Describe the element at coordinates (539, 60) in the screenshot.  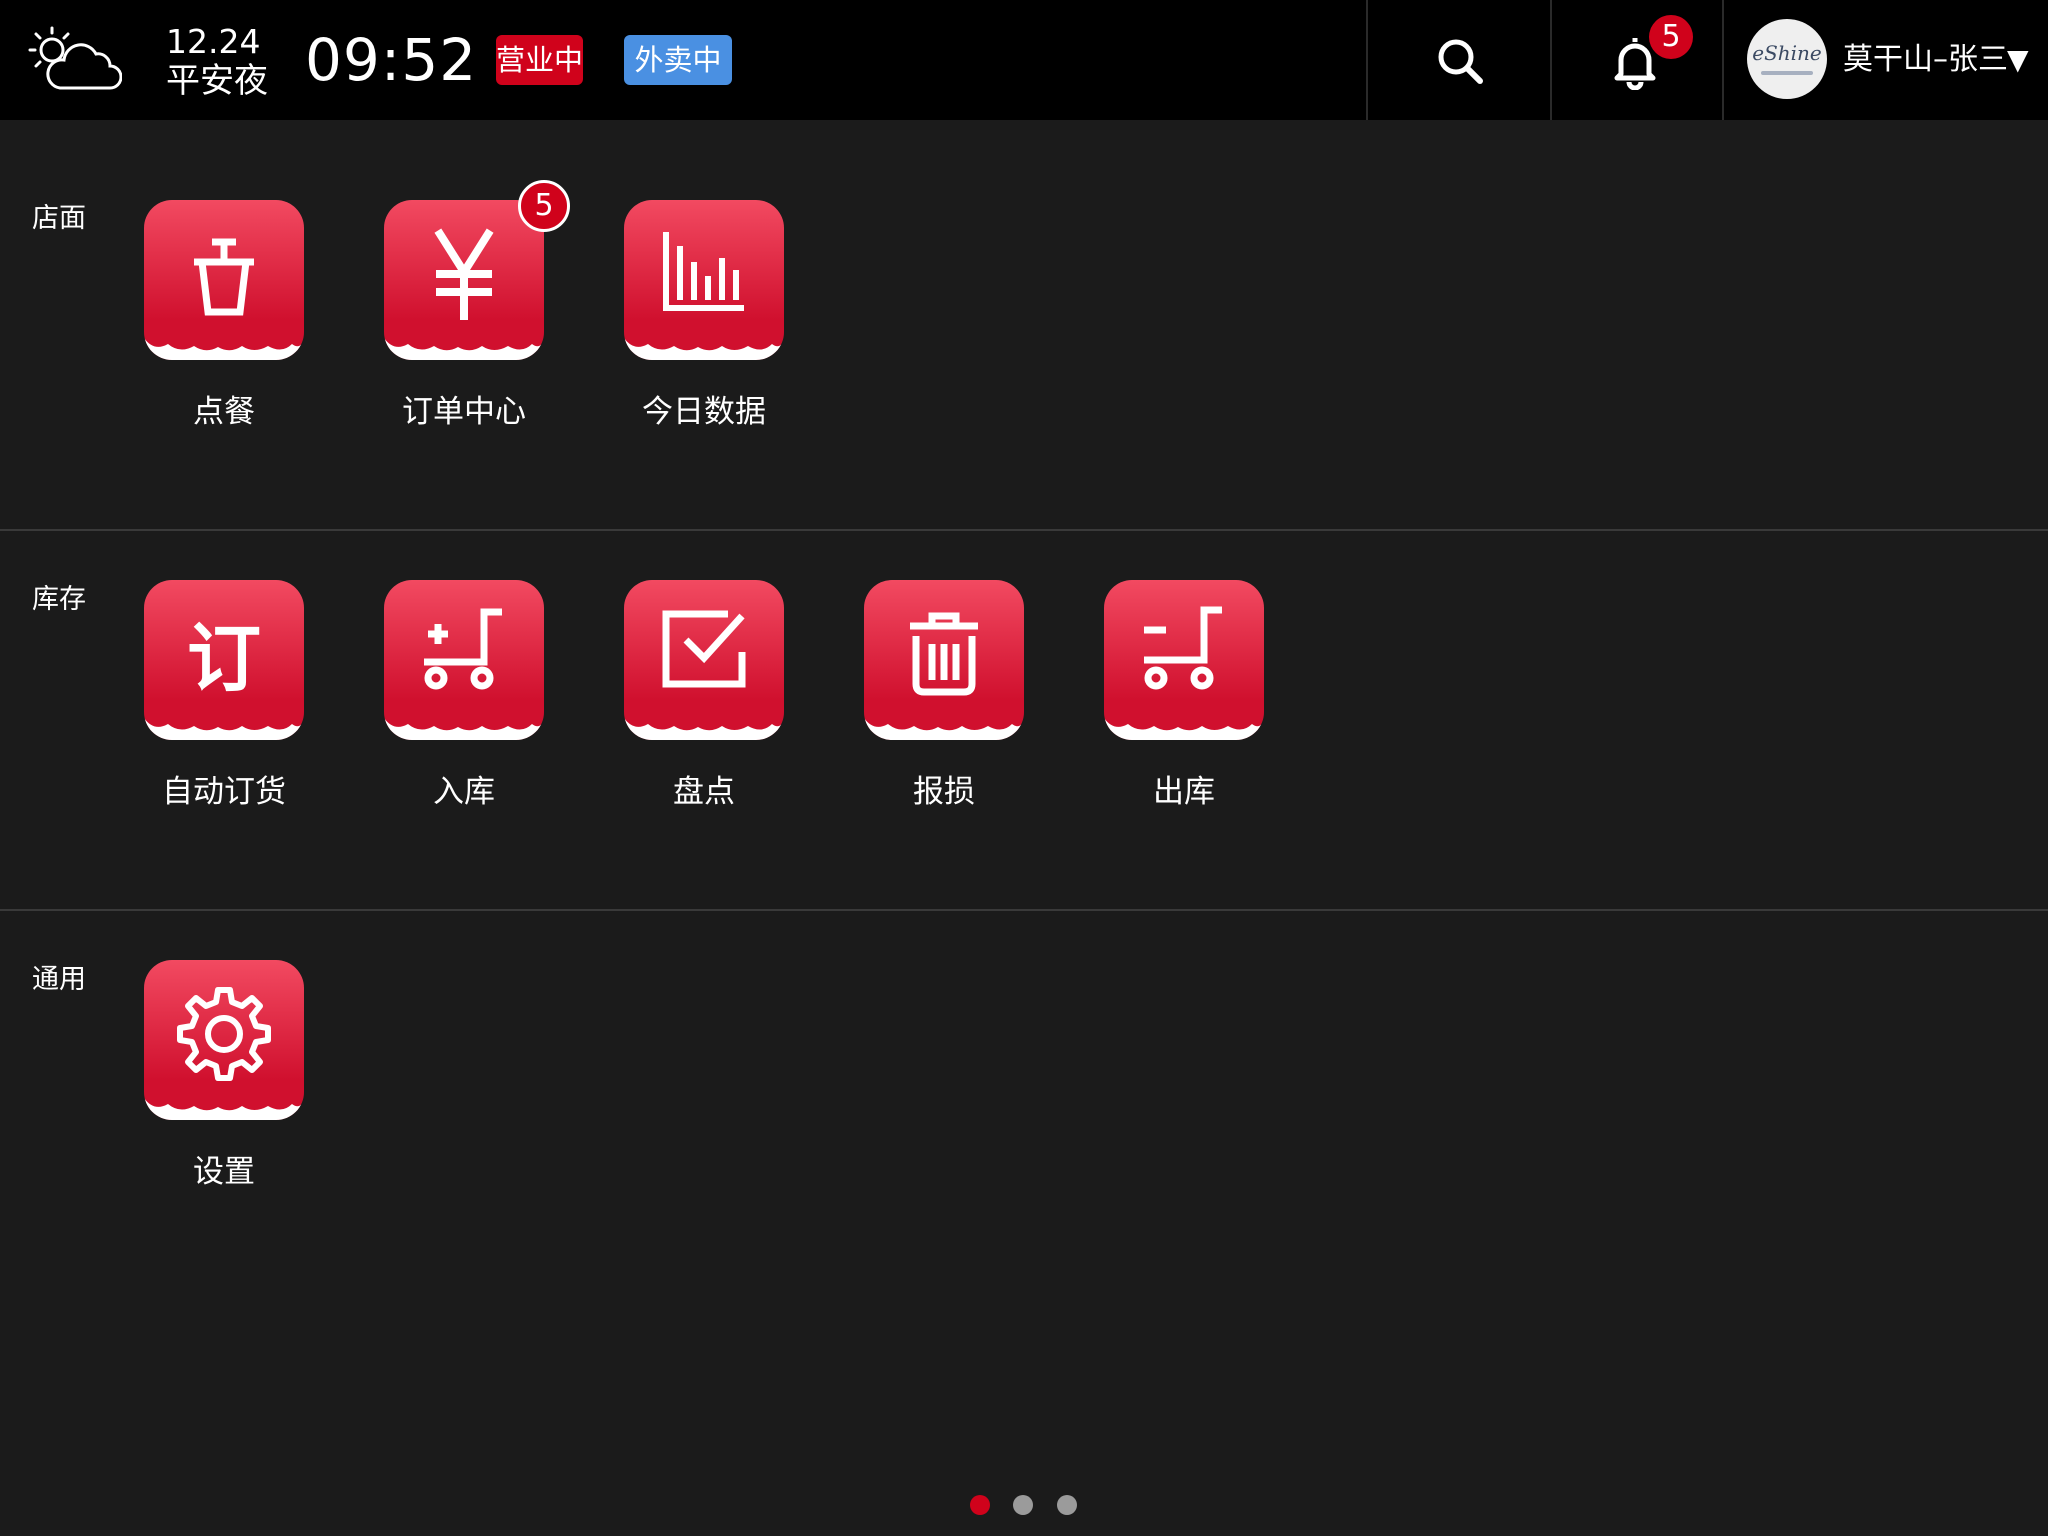
I see `status-badge-open: 营业中` at that location.